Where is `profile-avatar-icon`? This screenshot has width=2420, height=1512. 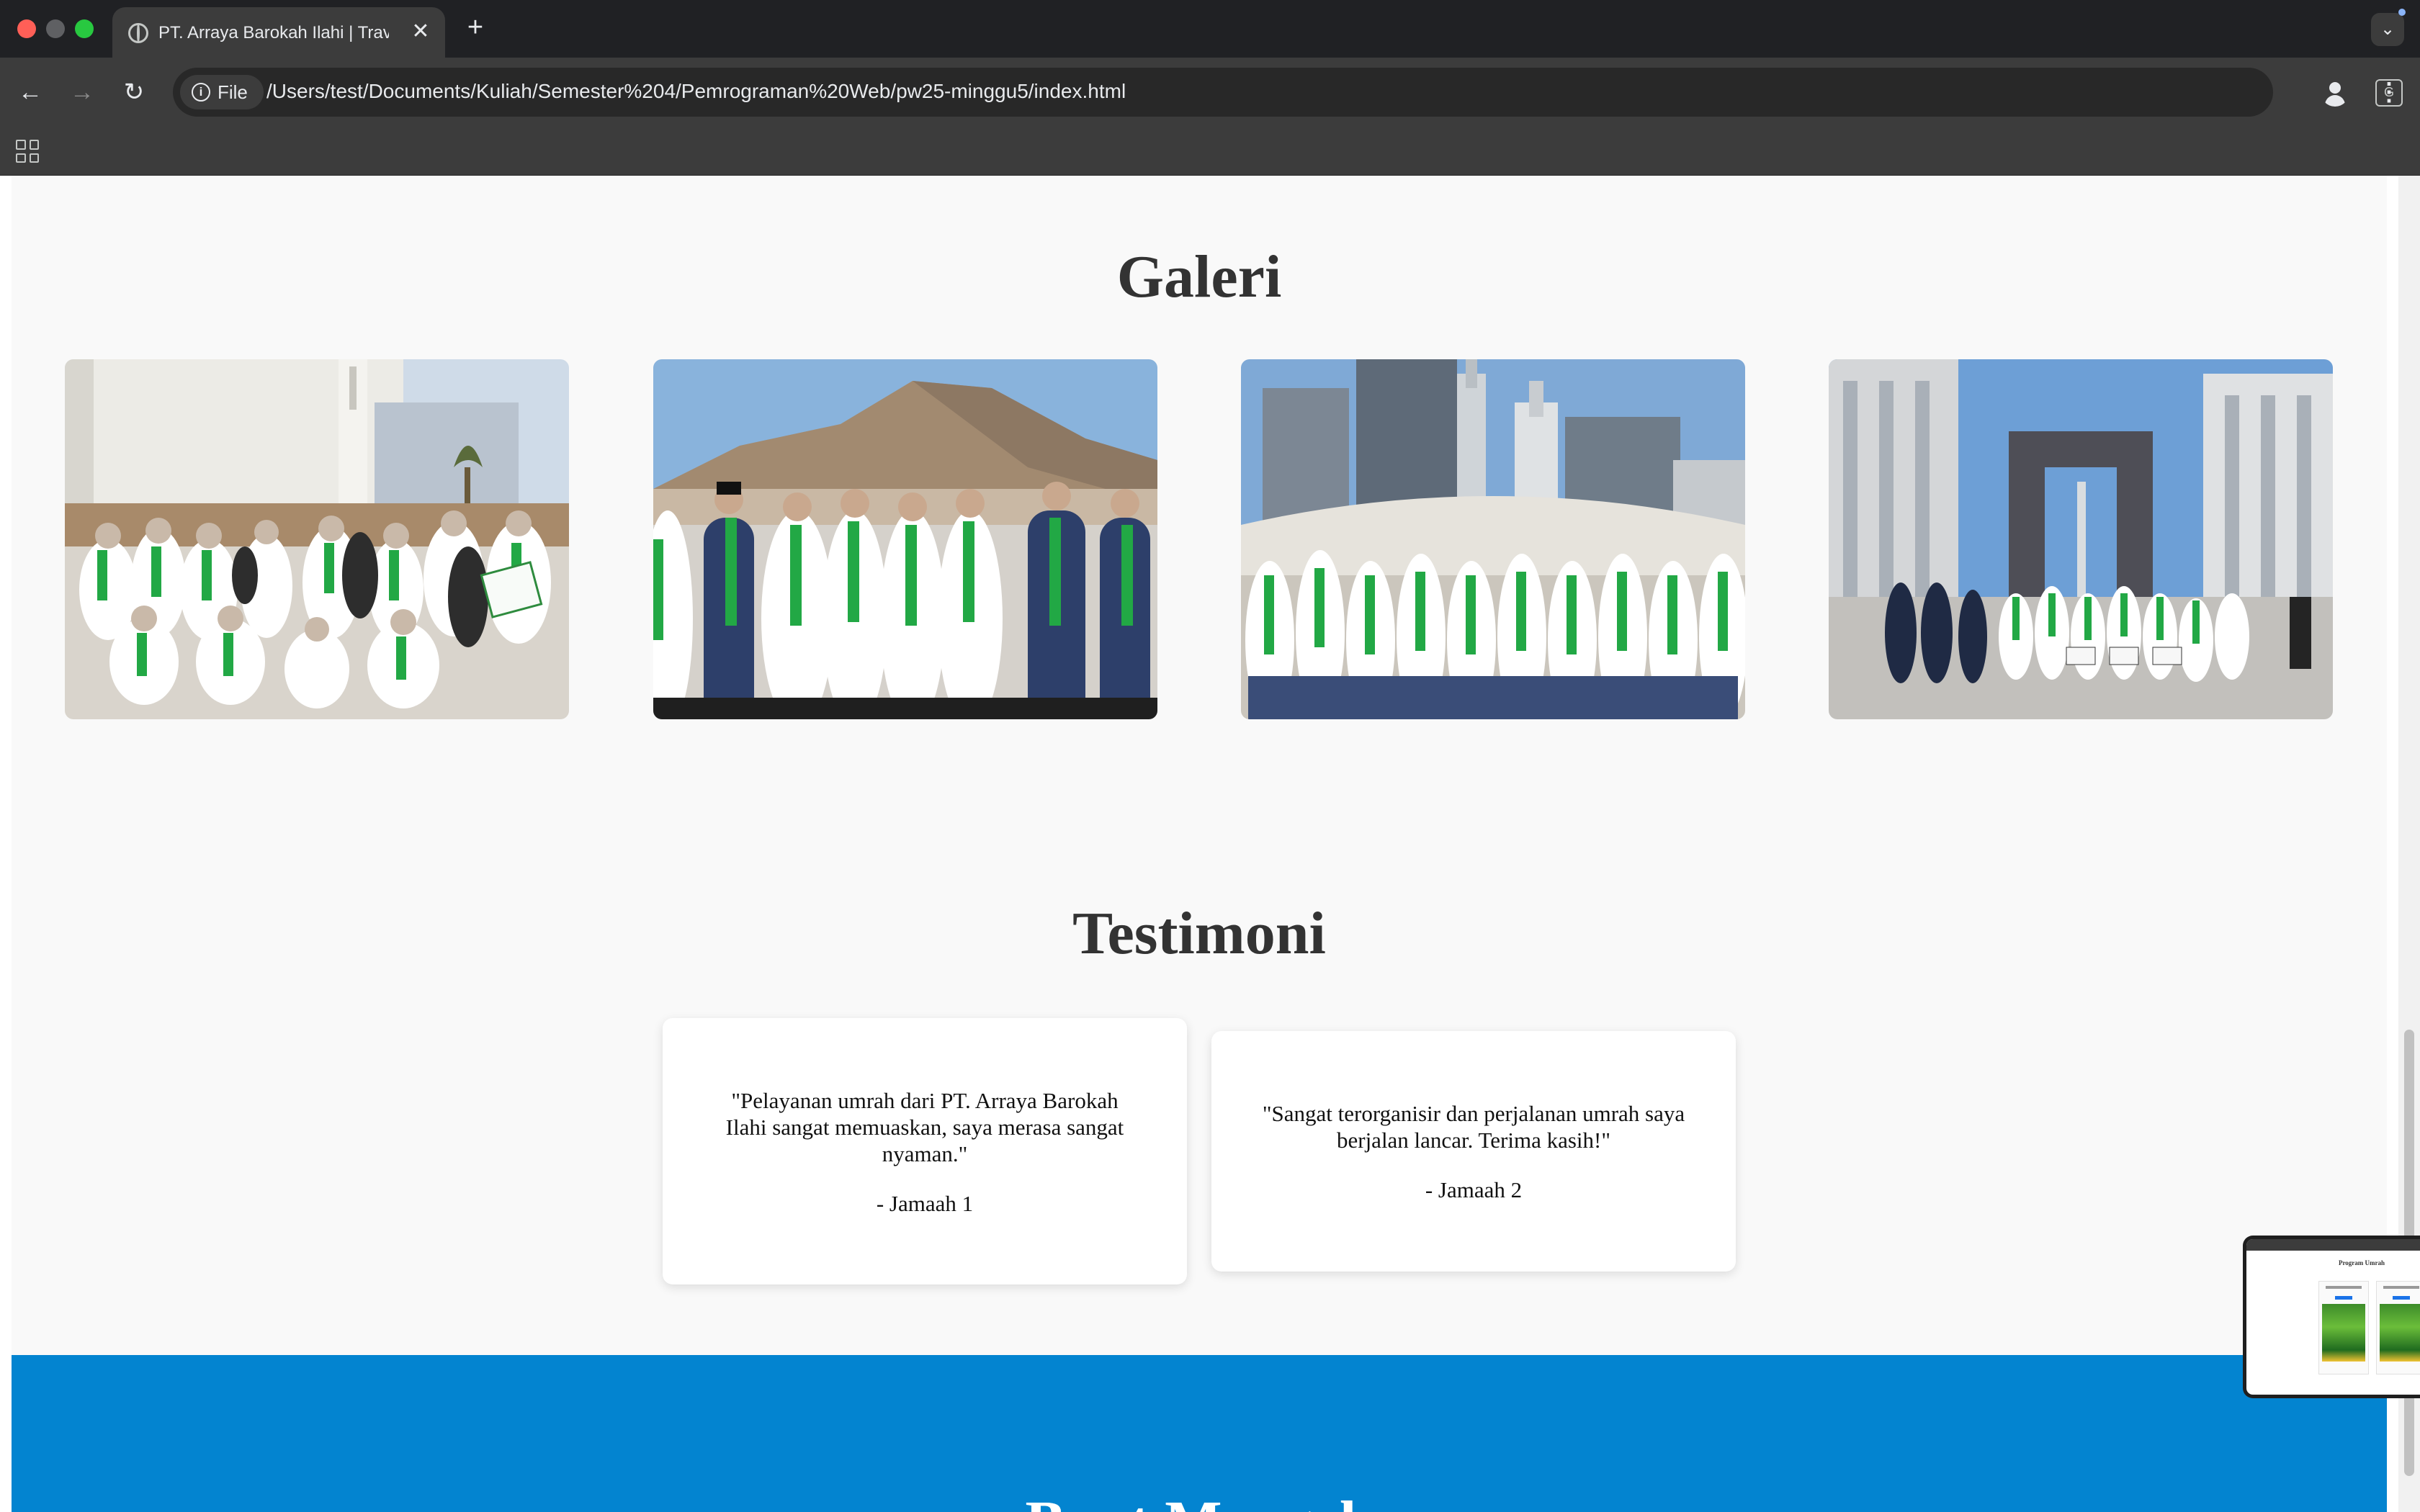
profile-avatar-icon is located at coordinates (2335, 92).